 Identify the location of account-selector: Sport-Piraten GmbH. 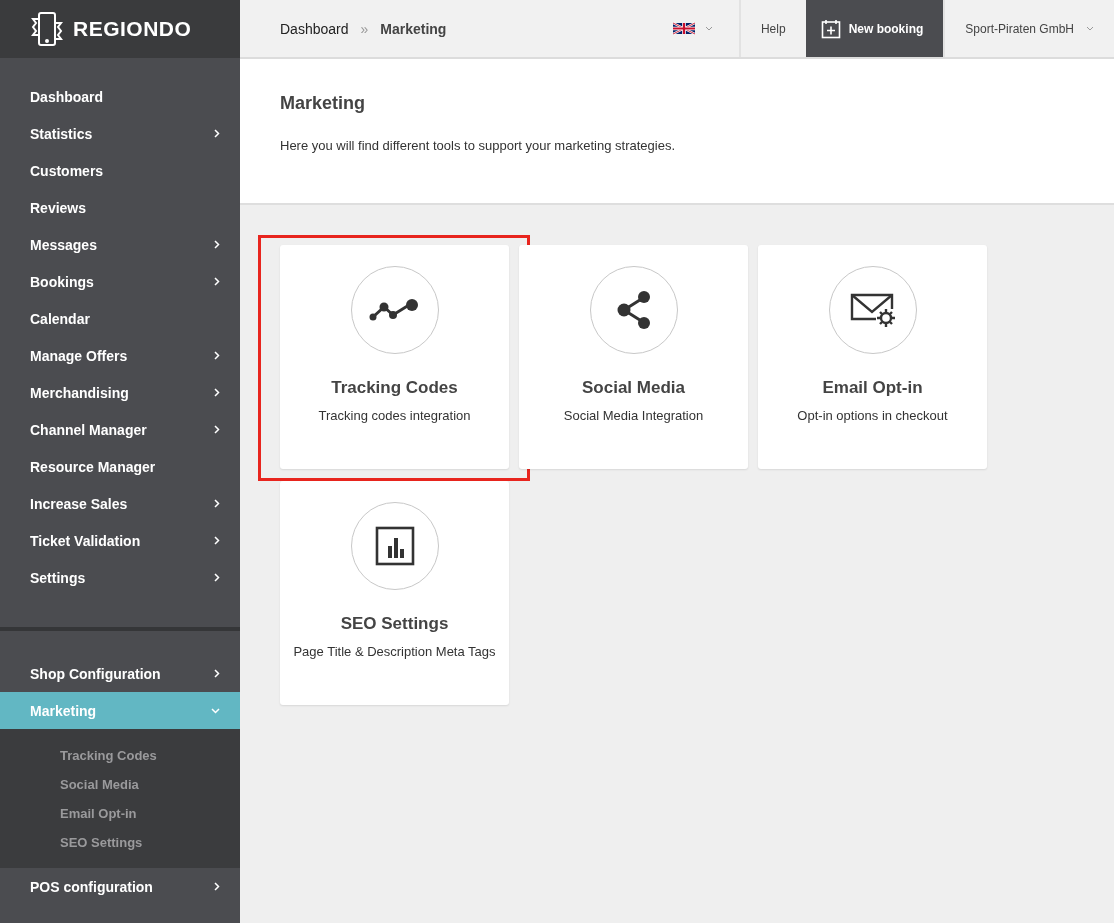
(1028, 28).